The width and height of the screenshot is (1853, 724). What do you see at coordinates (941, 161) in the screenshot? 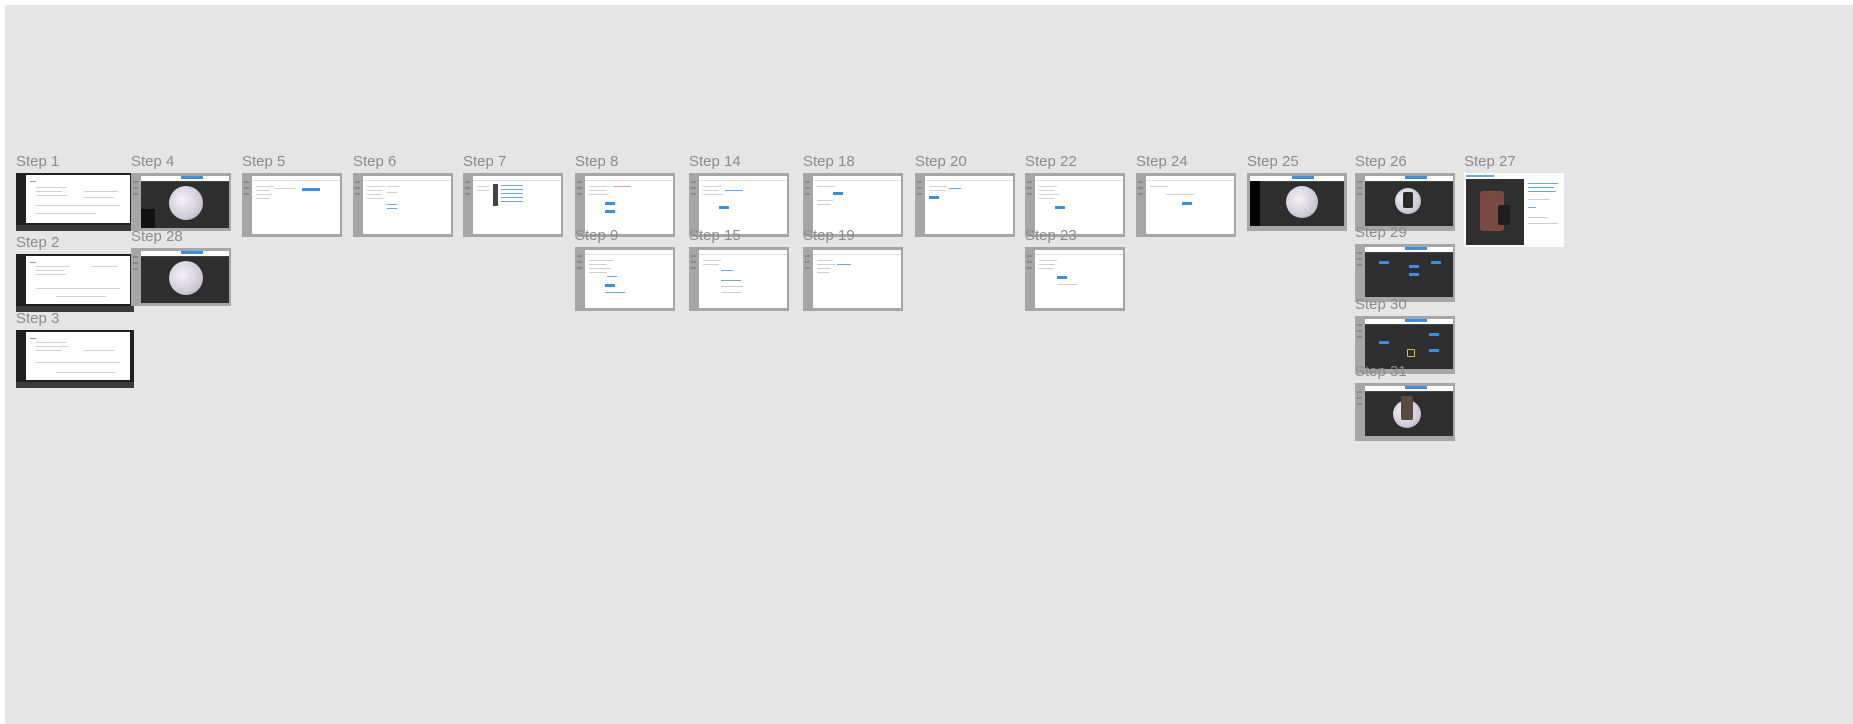
I see `frame-label: Step 20` at bounding box center [941, 161].